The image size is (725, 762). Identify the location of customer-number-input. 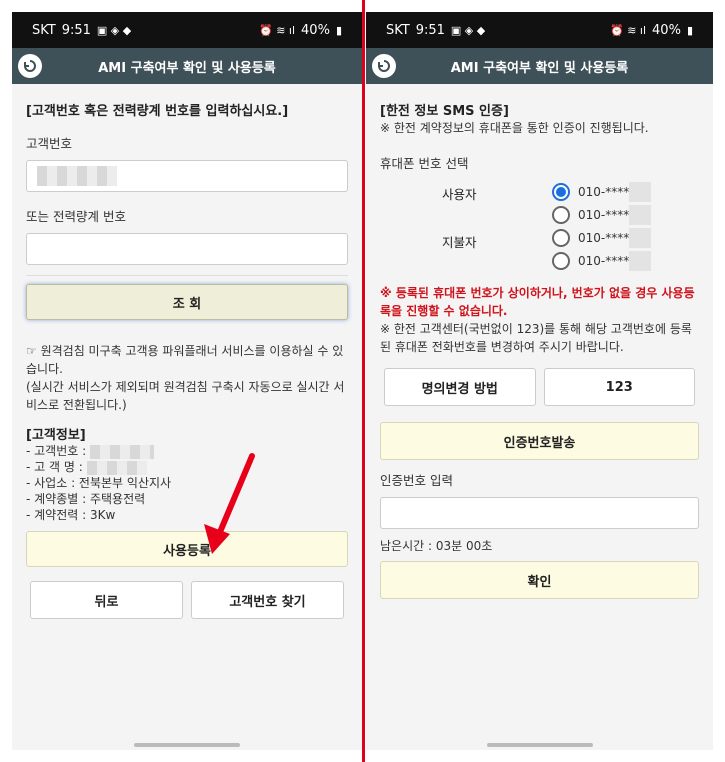
(187, 176).